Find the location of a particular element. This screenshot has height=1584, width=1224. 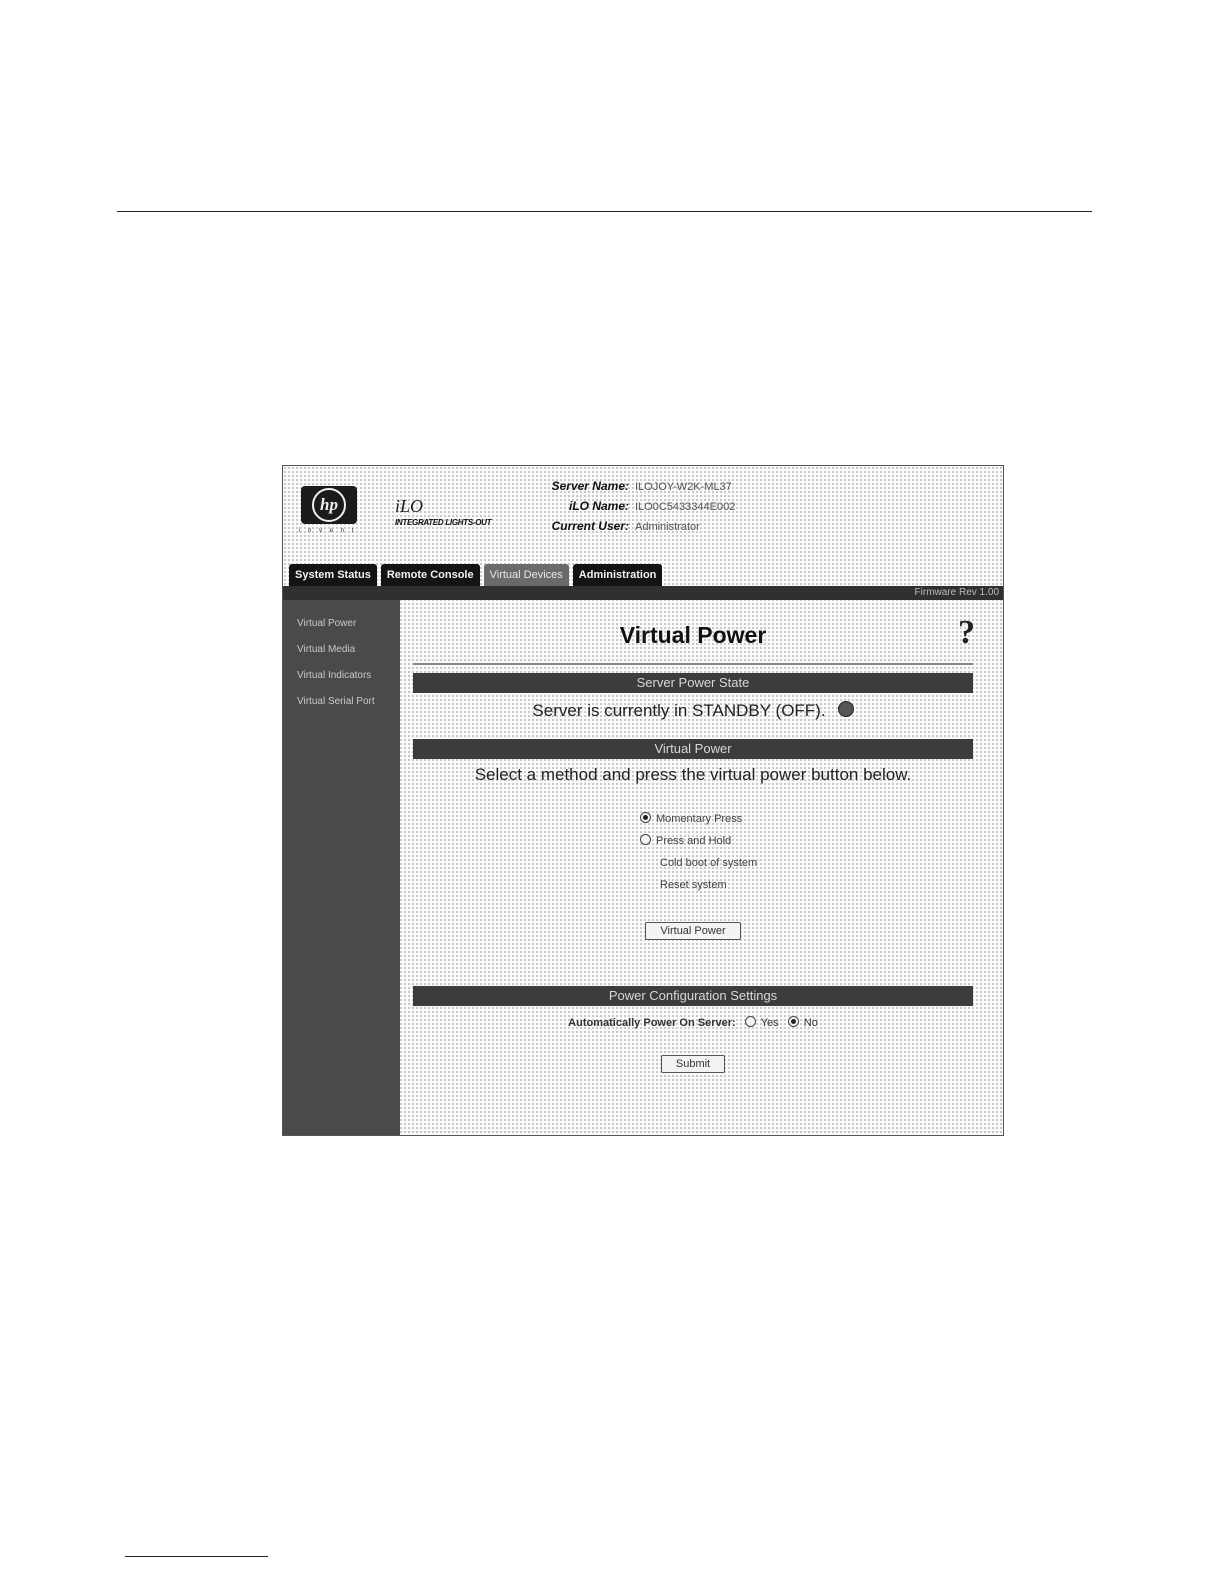

hp-tagline: i n v e n t is located at coordinates (328, 531).